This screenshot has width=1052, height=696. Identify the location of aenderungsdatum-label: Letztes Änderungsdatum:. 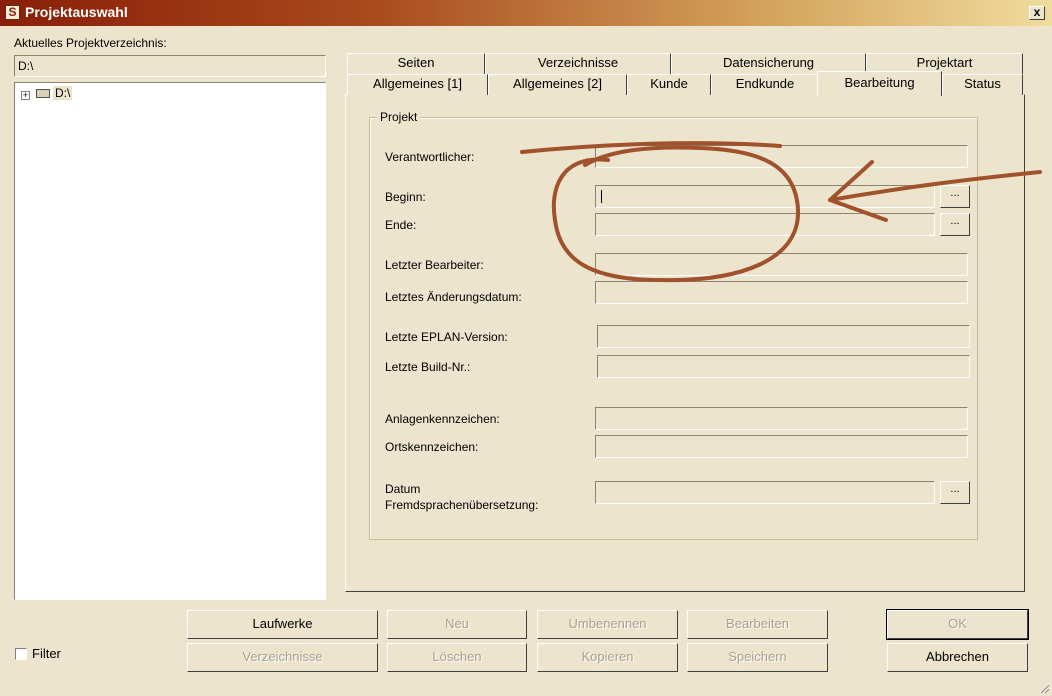
(453, 297).